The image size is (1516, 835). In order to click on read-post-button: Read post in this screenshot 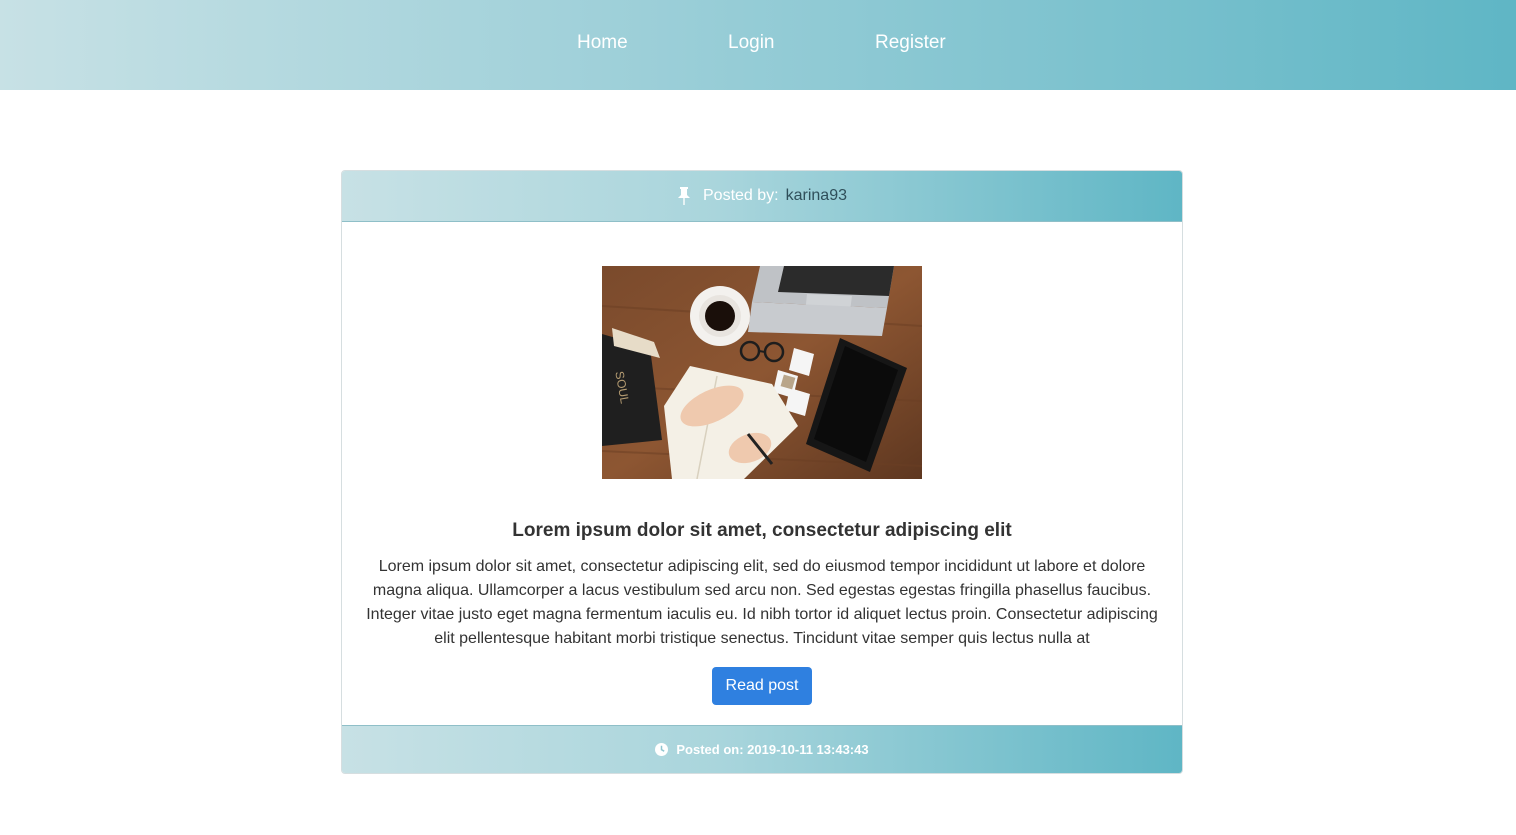, I will do `click(762, 686)`.